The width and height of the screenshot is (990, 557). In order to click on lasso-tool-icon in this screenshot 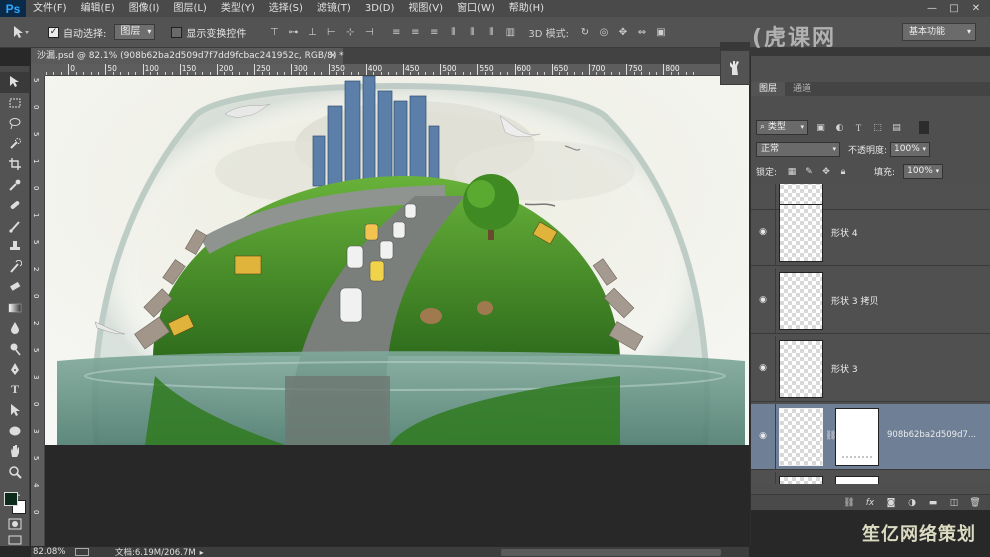, I will do `click(15, 123)`.